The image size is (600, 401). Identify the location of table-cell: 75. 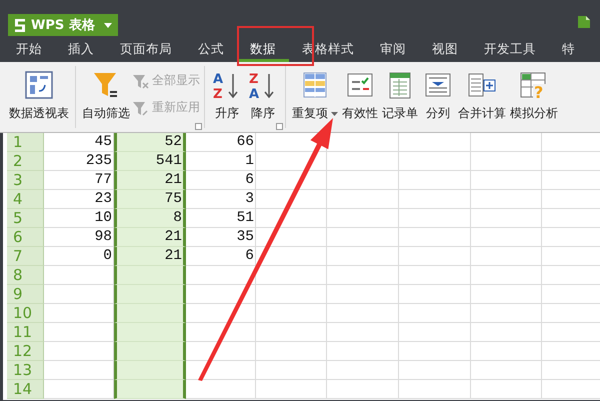
(150, 199).